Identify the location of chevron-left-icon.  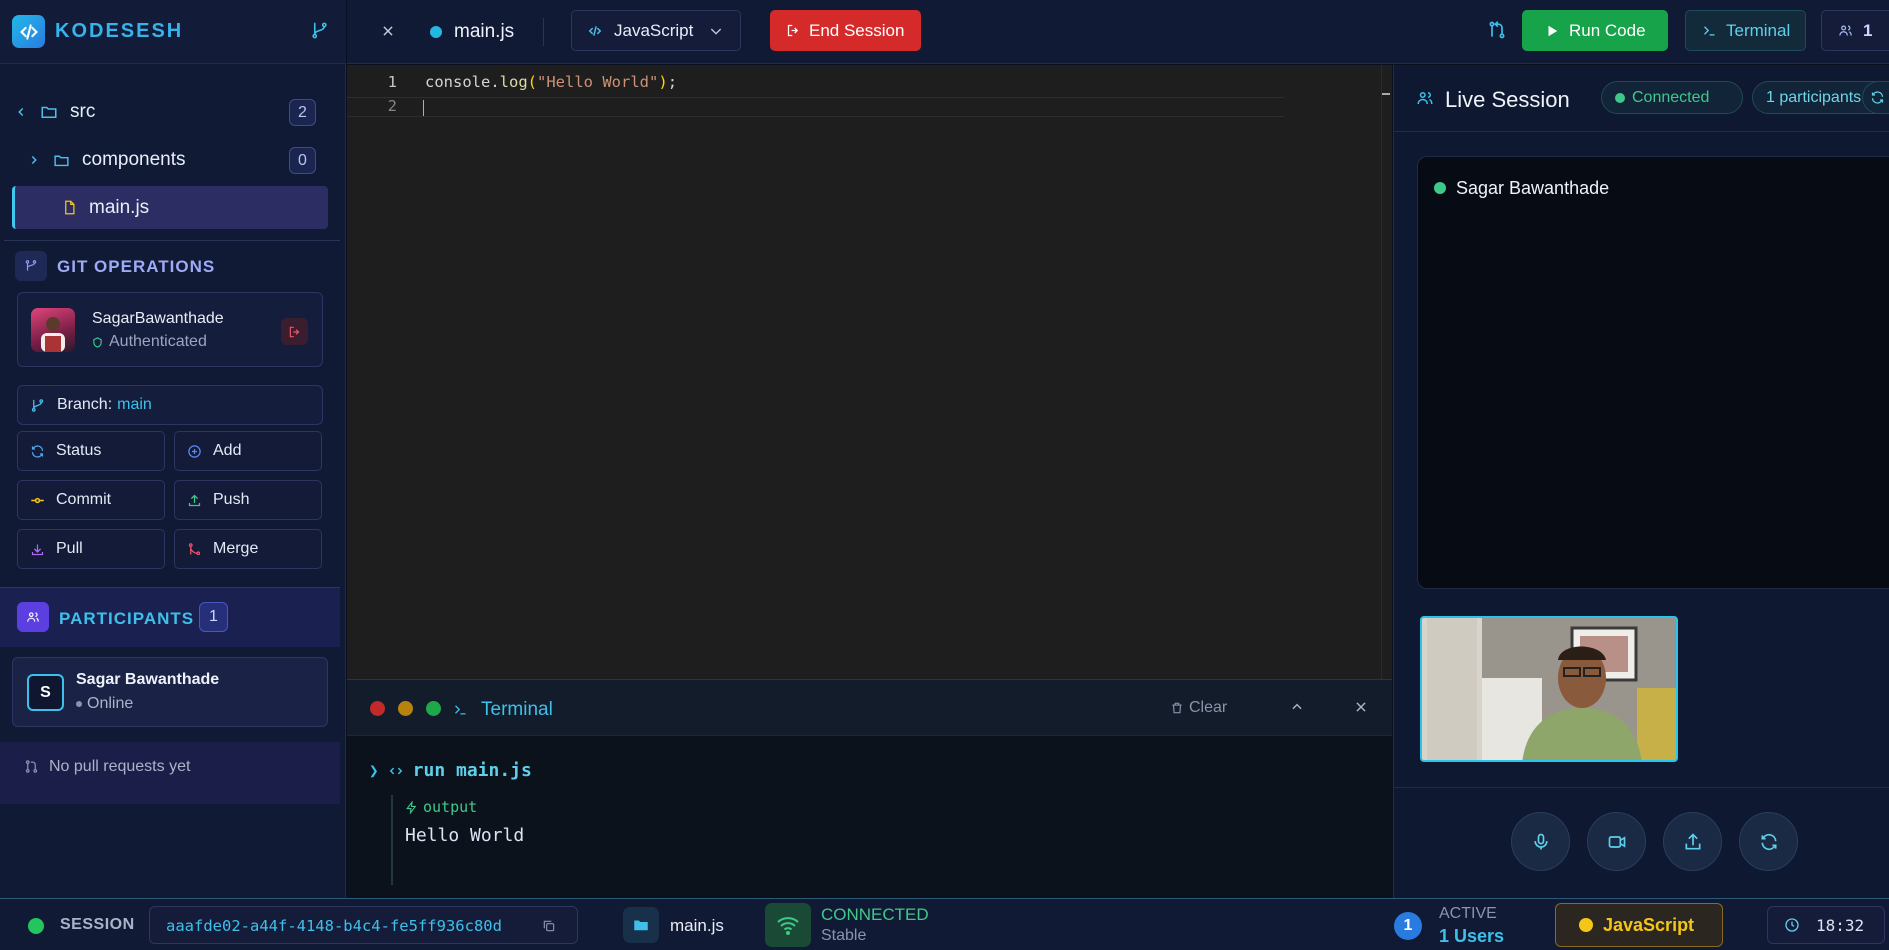
(21, 112).